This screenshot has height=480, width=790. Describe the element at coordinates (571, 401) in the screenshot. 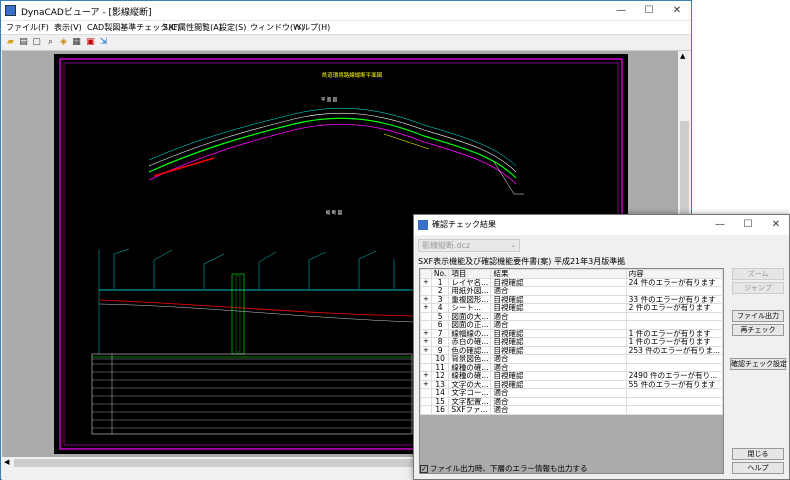

I see `table-row: 15 文字配置... 適合` at that location.